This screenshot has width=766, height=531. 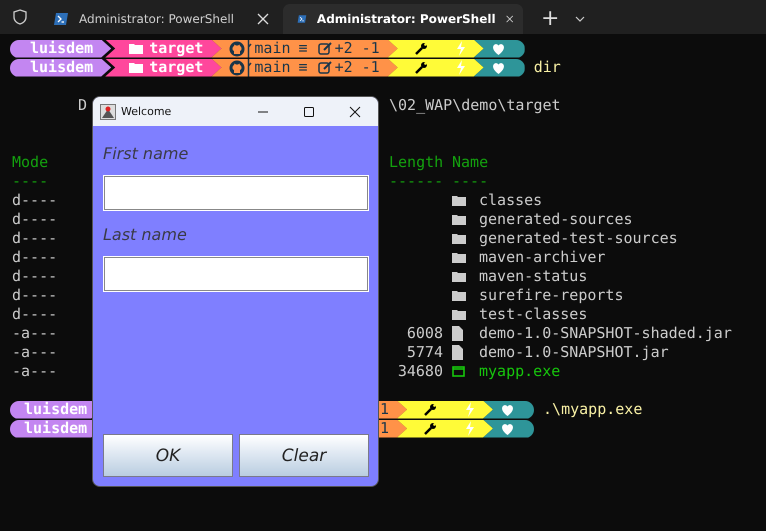 I want to click on file-name: test-classes, so click(x=533, y=314).